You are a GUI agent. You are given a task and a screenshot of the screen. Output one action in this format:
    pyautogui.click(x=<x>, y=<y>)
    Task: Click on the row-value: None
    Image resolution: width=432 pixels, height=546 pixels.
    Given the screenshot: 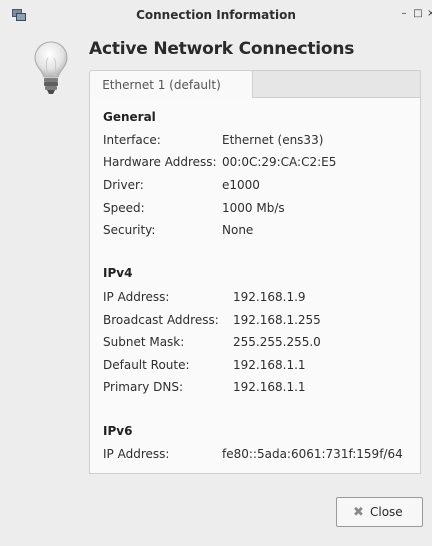 What is the action you would take?
    pyautogui.click(x=238, y=230)
    